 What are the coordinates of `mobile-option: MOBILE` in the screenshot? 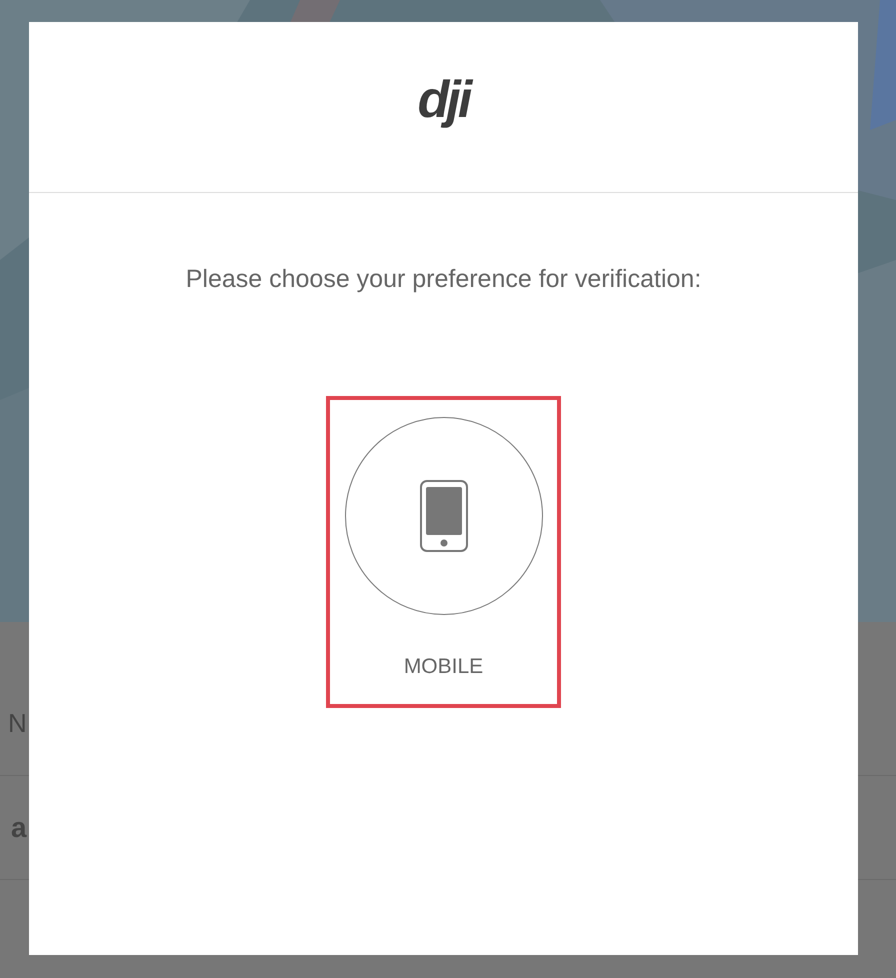 It's located at (443, 552).